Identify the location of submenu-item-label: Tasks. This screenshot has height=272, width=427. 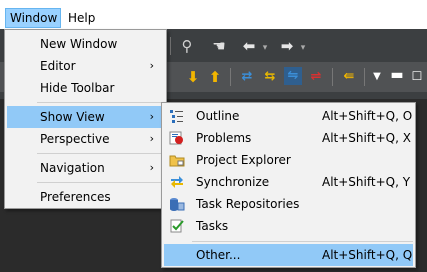
(212, 226).